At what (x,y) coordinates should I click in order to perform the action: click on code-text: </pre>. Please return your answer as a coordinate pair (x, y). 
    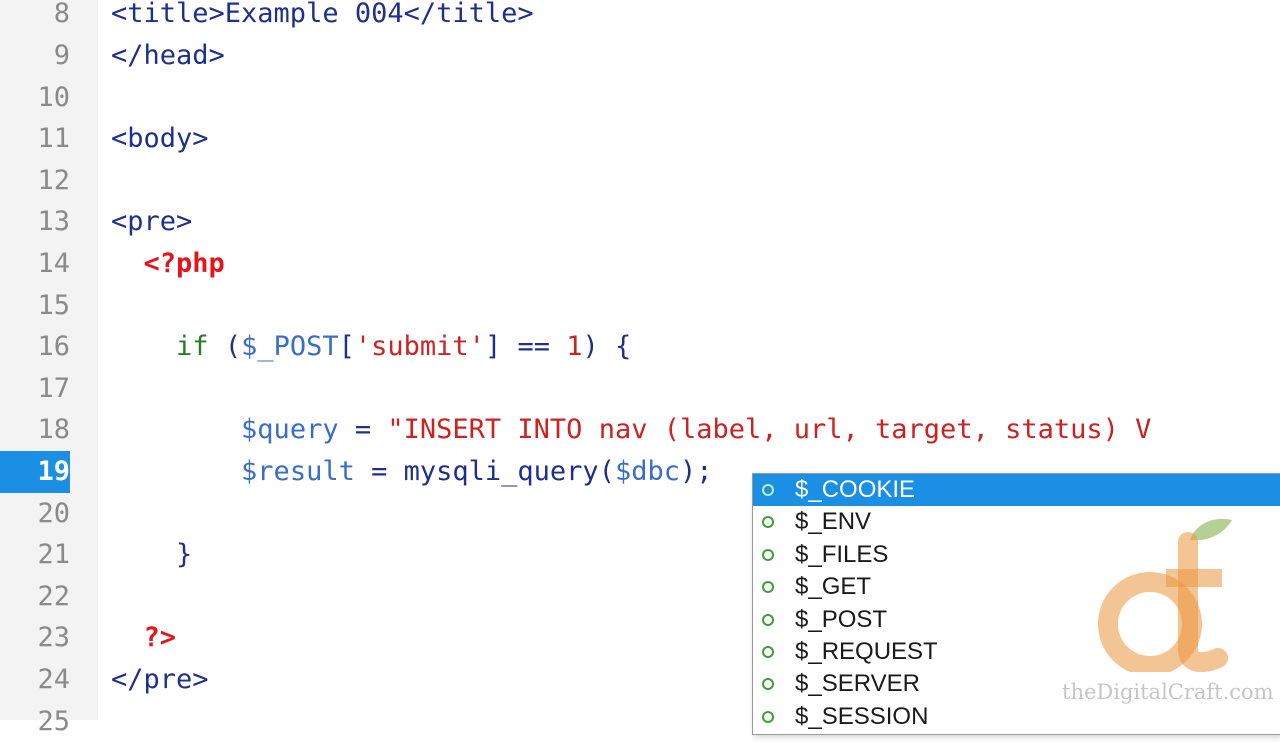
    Looking at the image, I should click on (160, 680).